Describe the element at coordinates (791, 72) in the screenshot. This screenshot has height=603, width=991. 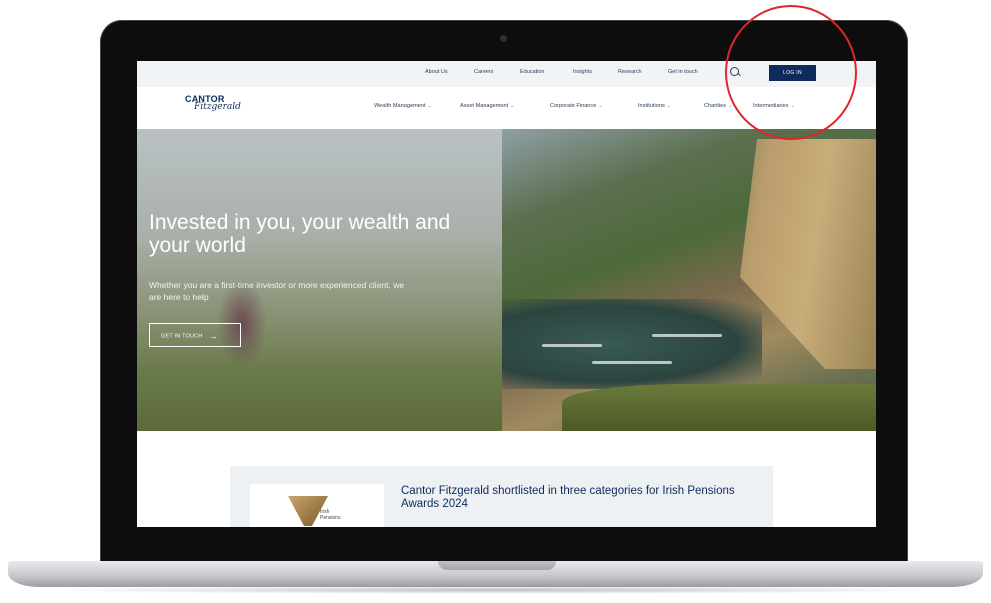
I see `highlight-circle` at that location.